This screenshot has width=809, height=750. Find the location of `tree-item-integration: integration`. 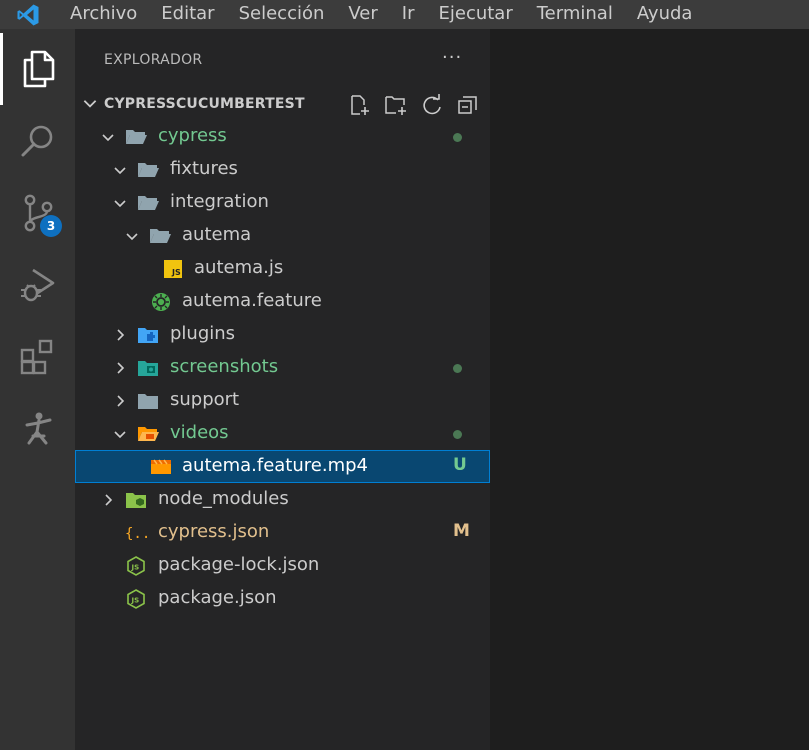

tree-item-integration: integration is located at coordinates (282, 202).